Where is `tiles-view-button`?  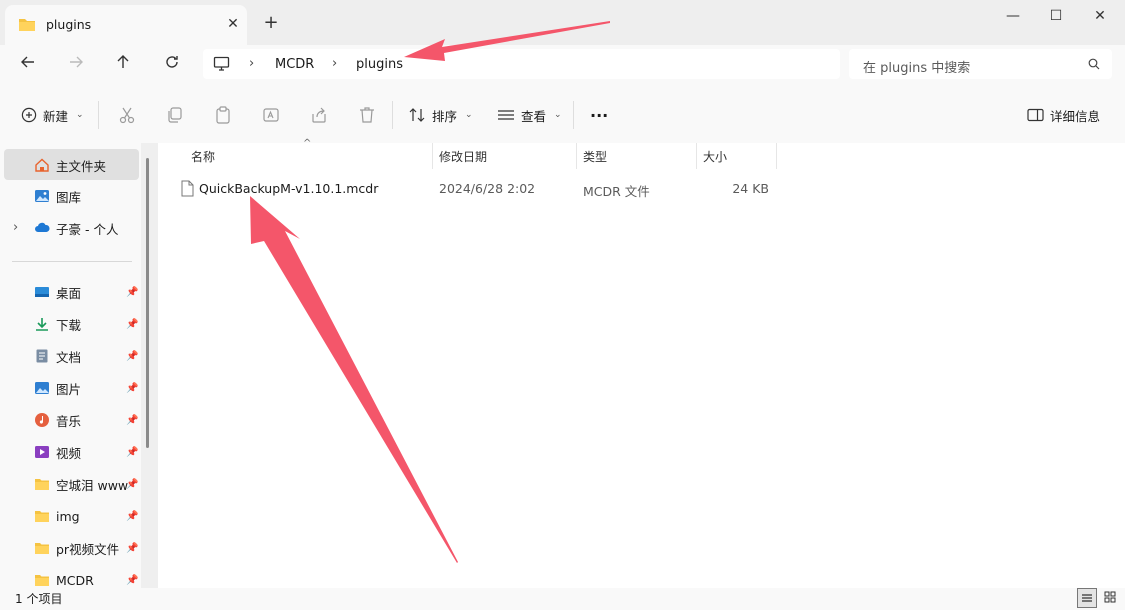
tiles-view-button is located at coordinates (1111, 598).